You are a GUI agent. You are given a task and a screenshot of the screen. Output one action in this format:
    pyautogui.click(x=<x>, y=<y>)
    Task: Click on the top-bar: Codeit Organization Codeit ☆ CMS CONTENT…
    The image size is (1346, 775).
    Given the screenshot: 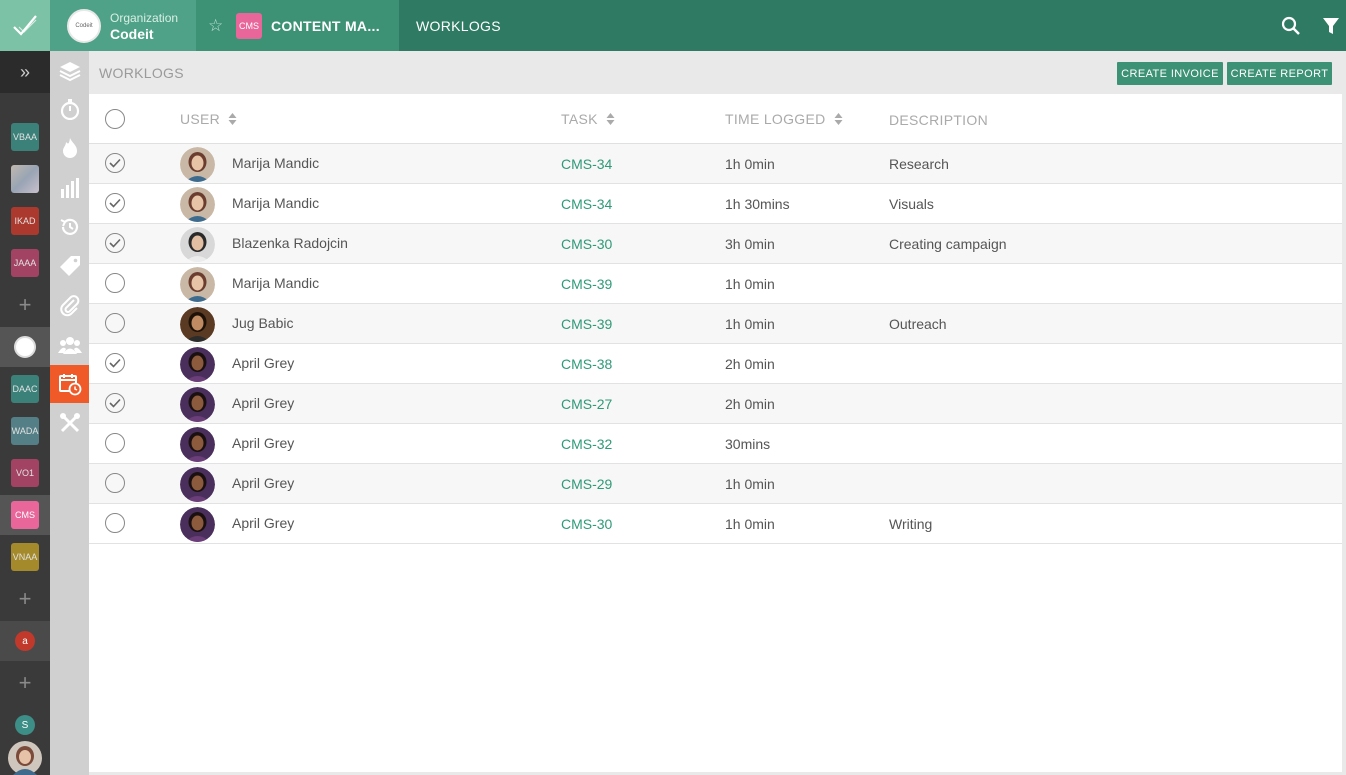 What is the action you would take?
    pyautogui.click(x=673, y=25)
    